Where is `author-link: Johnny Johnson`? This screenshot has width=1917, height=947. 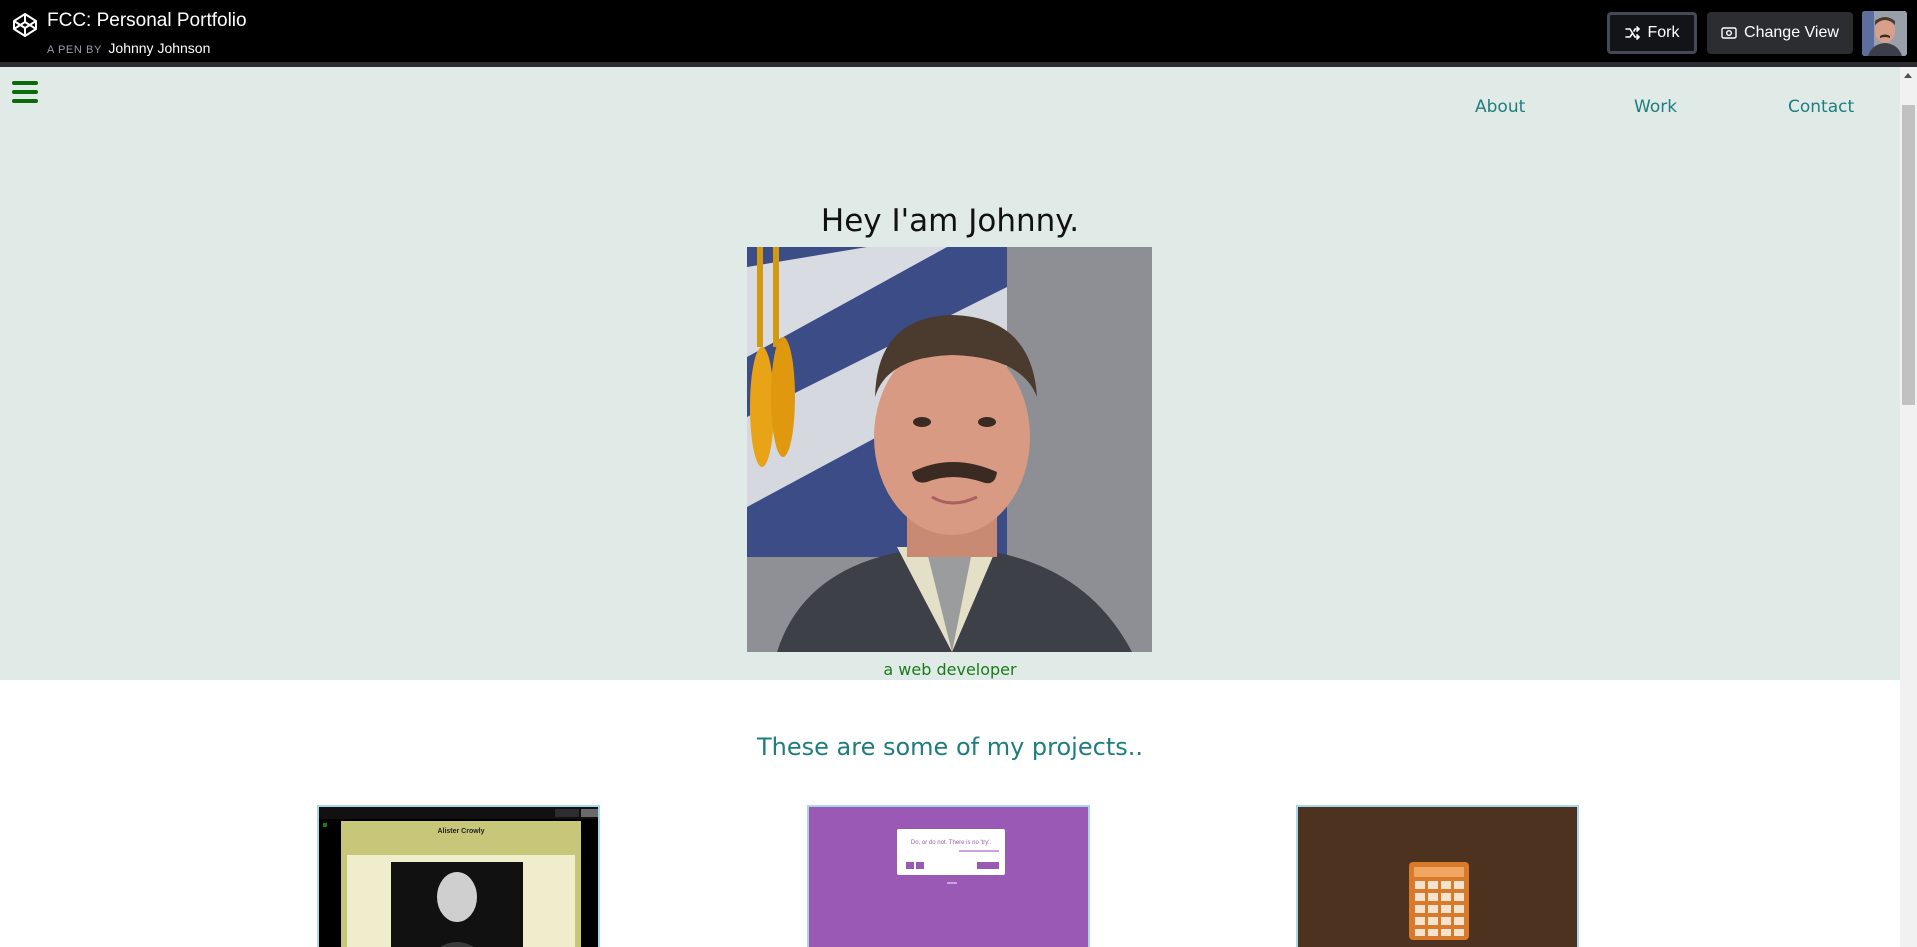
author-link: Johnny Johnson is located at coordinates (159, 48).